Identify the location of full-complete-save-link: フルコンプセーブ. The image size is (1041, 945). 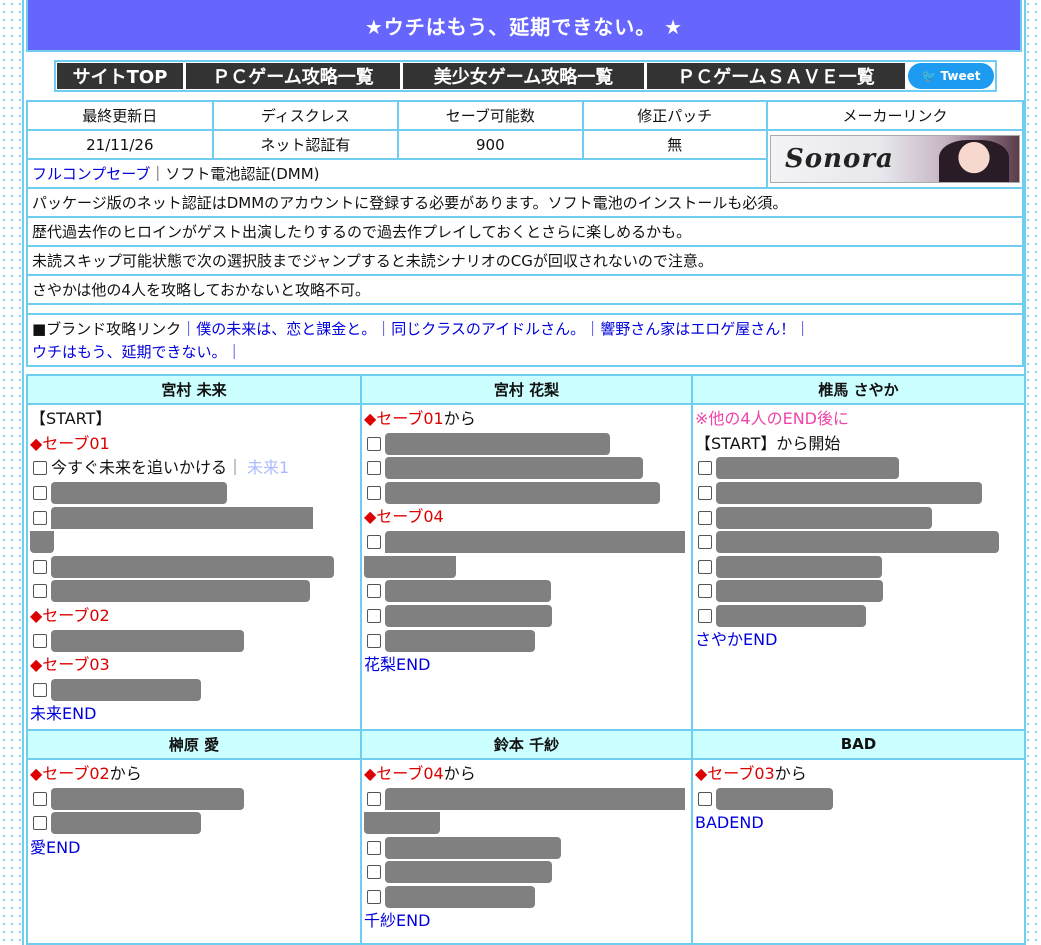
(91, 174).